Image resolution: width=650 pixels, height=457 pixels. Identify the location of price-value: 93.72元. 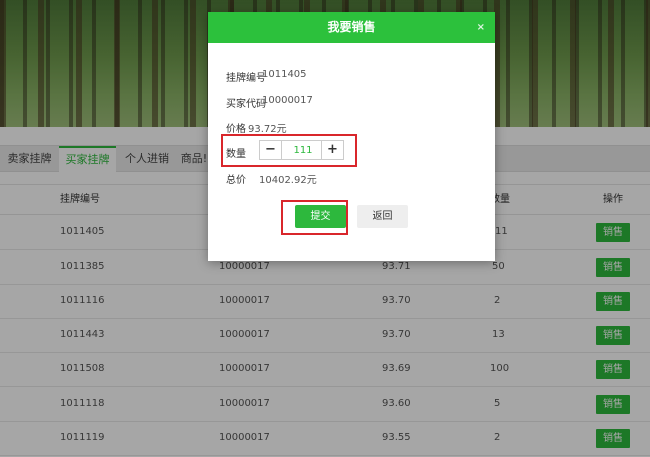
(267, 129).